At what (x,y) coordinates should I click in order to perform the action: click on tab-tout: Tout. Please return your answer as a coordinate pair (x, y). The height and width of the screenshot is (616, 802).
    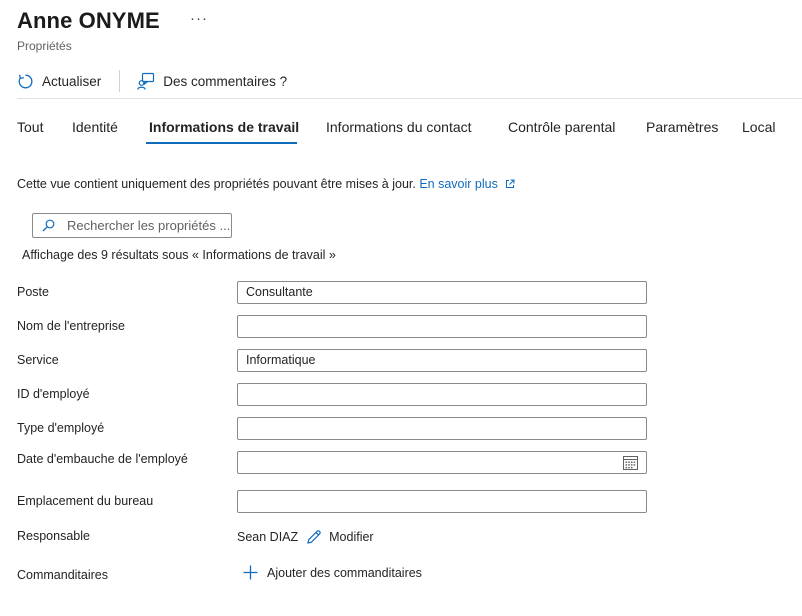
    Looking at the image, I should click on (30, 127).